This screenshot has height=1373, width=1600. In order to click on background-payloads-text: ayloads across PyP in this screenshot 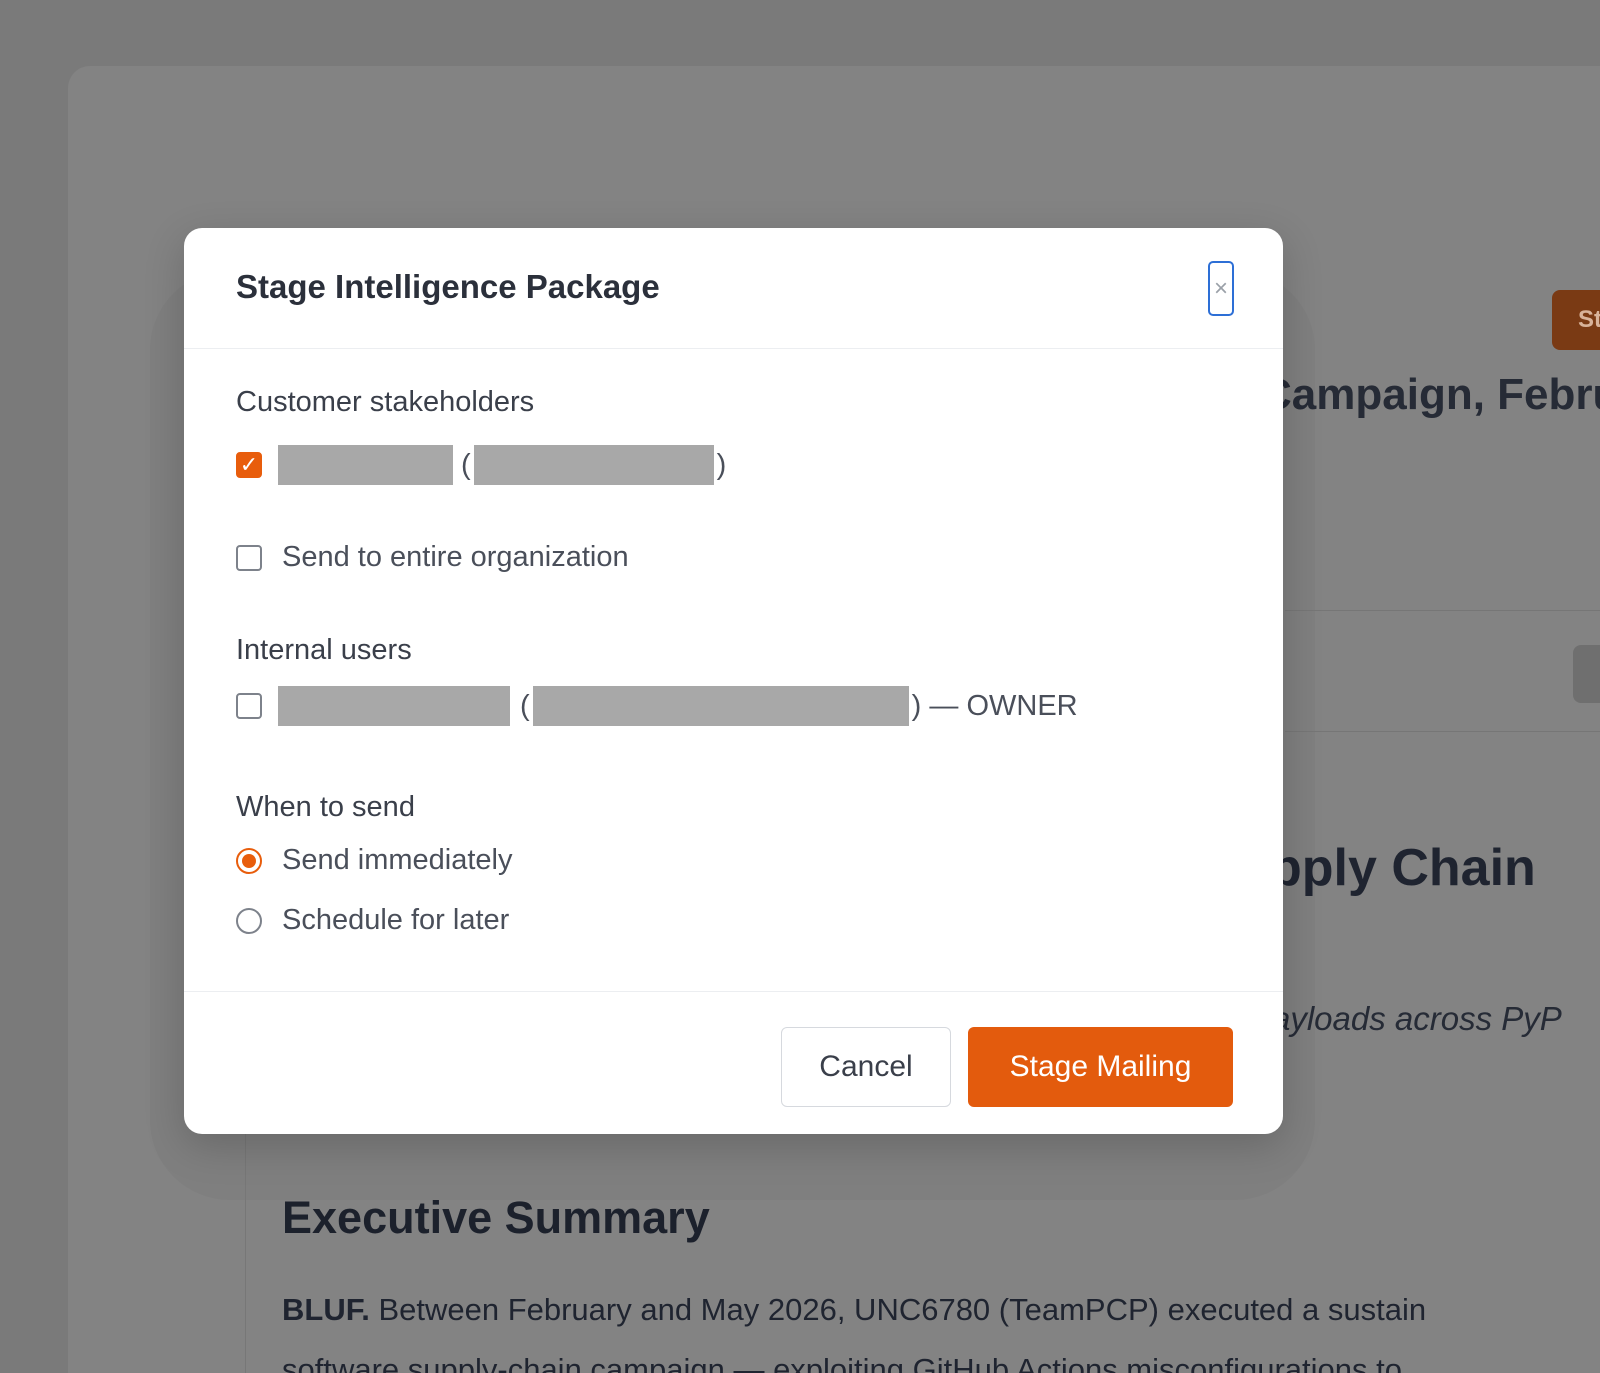, I will do `click(1417, 1018)`.